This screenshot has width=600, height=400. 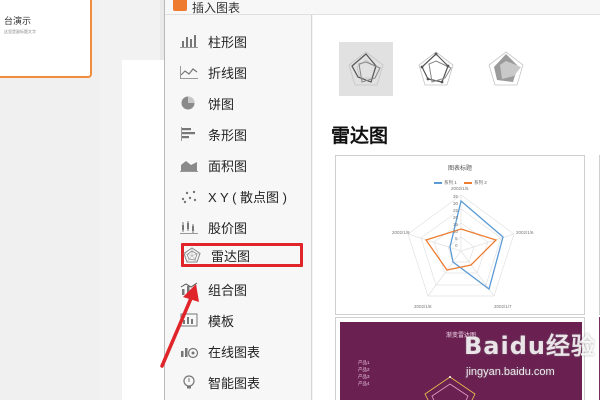 I want to click on slide-thumbnail: 台演示 这里是副标题文字, so click(x=46, y=39).